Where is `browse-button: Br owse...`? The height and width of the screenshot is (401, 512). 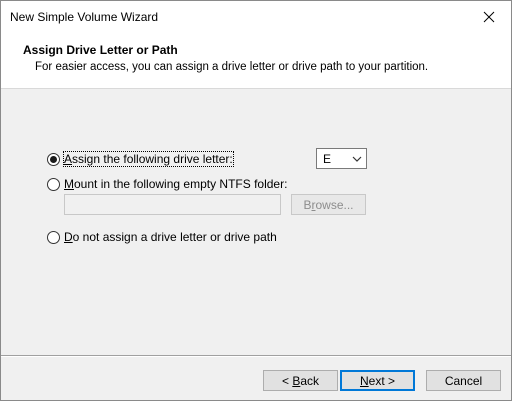
browse-button: Br owse... is located at coordinates (328, 204).